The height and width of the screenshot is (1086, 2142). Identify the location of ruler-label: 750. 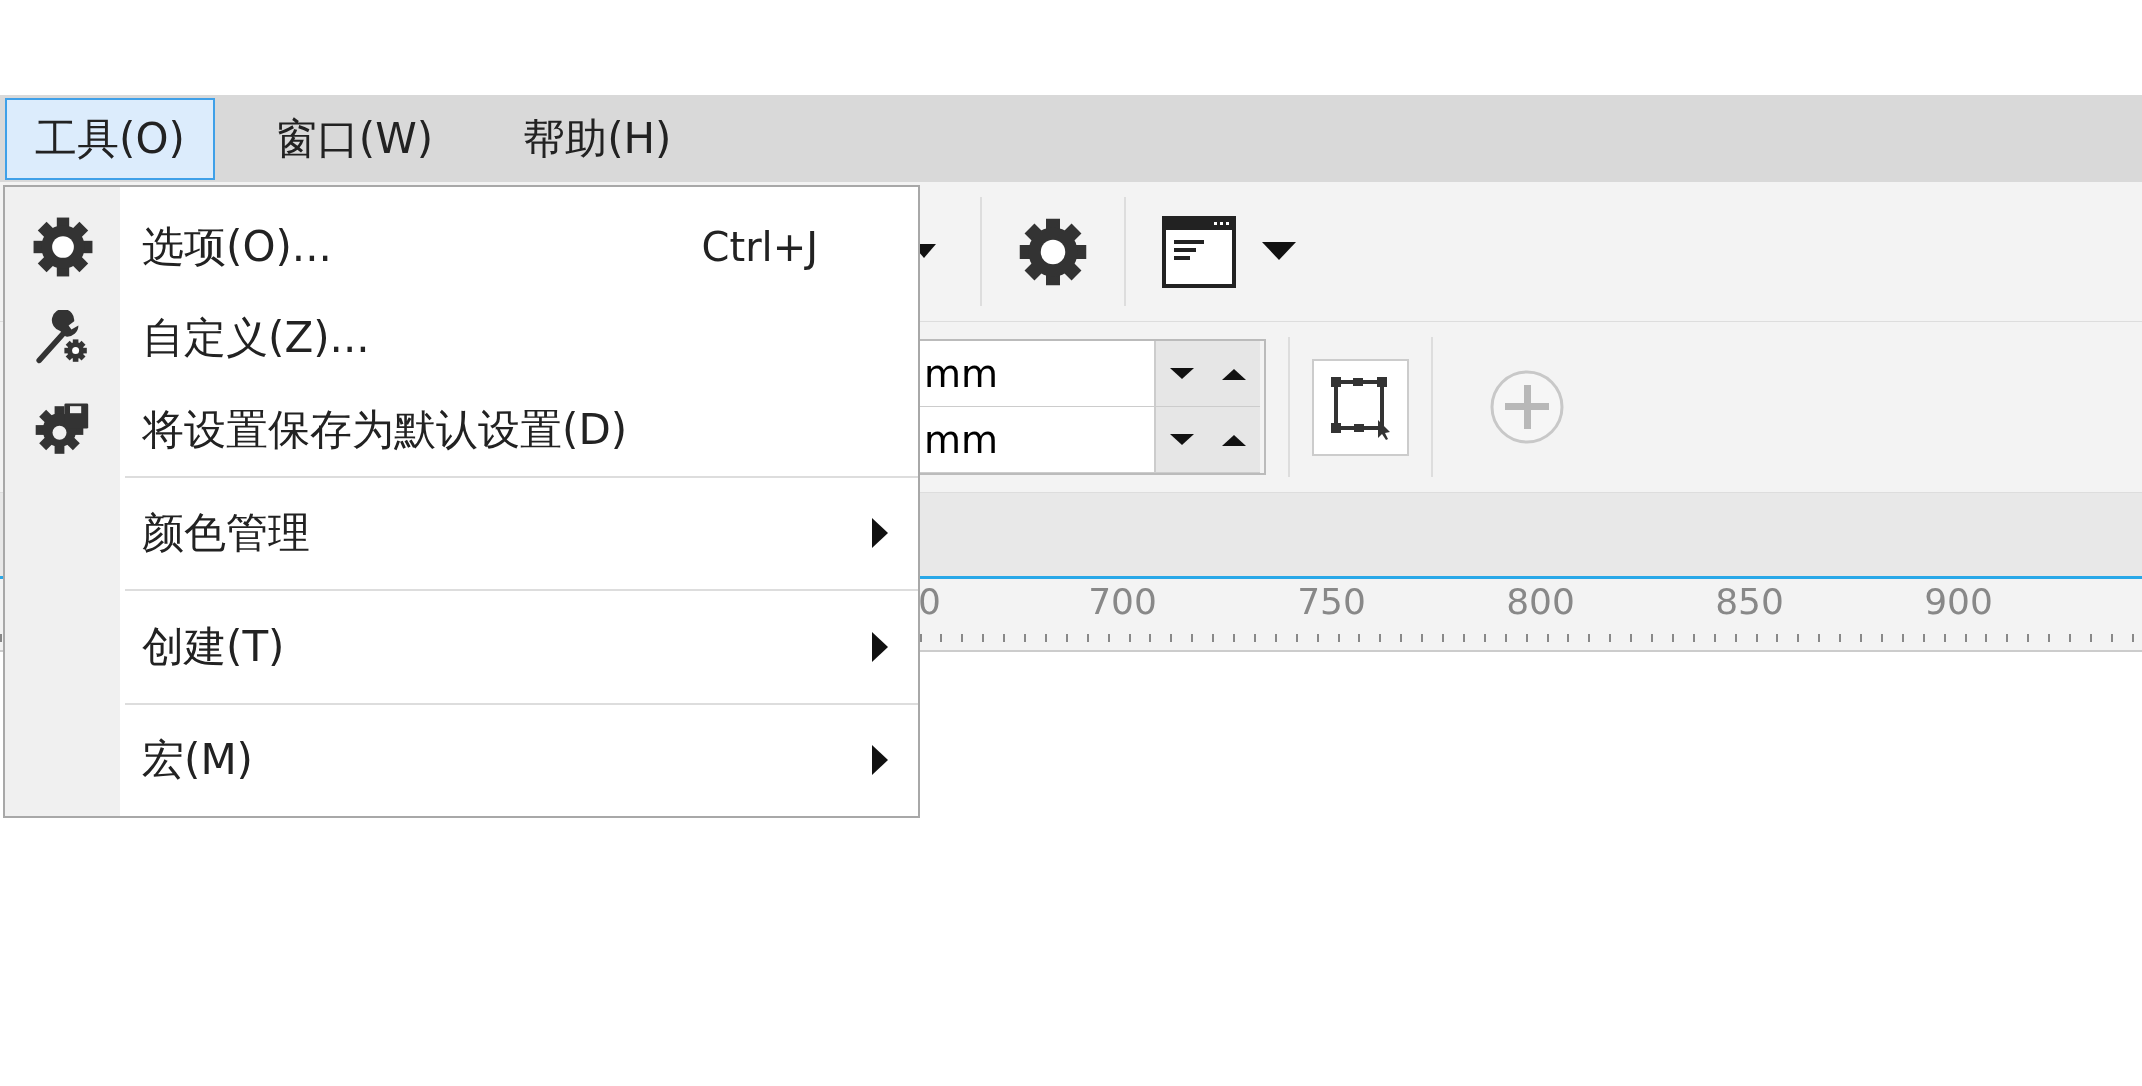
(1331, 602).